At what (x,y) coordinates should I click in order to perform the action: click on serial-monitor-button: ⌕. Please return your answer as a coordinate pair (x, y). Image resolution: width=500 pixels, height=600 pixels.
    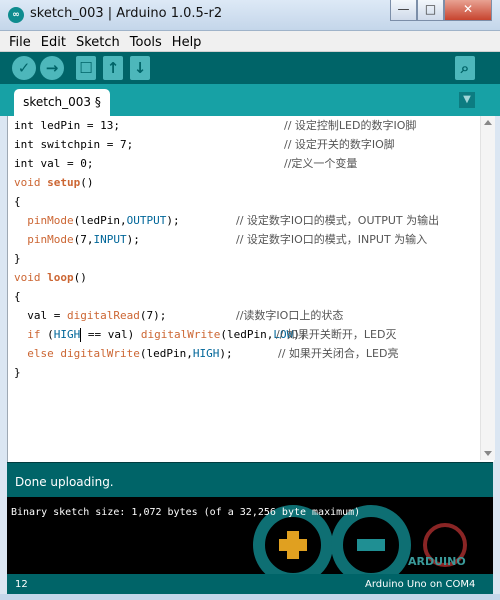
    Looking at the image, I should click on (465, 68).